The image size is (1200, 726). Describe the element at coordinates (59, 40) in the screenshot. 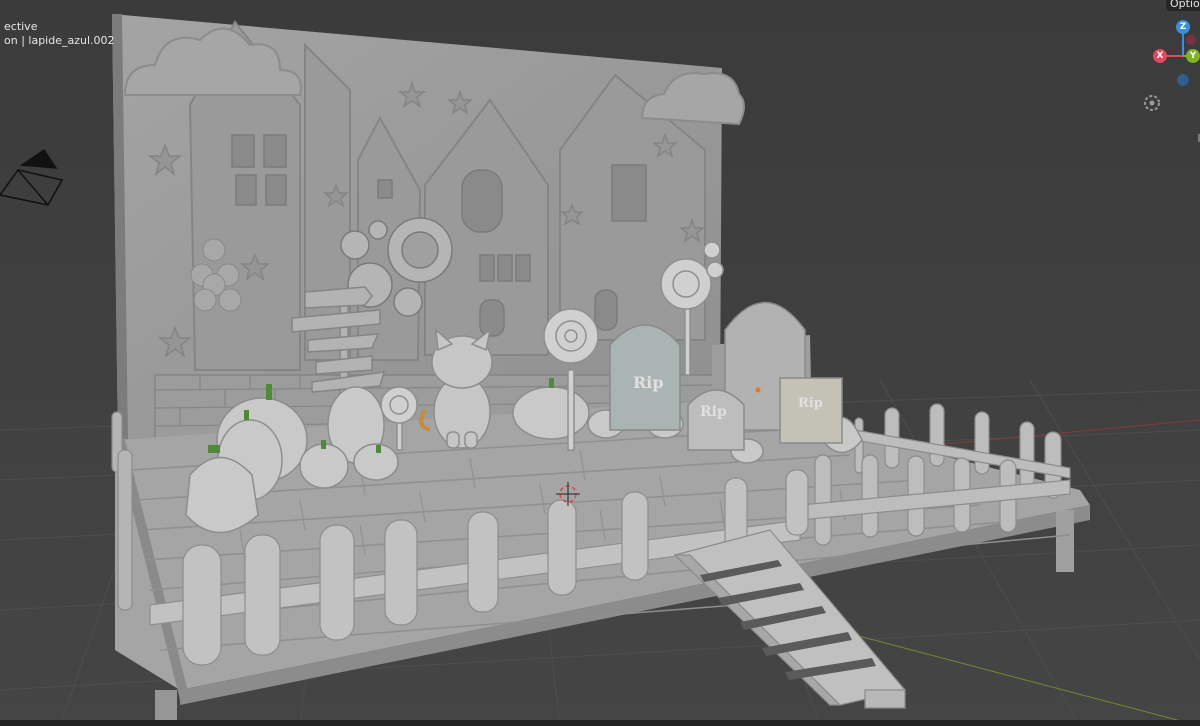

I see `object-info-label: on | lapide_azul.002` at that location.